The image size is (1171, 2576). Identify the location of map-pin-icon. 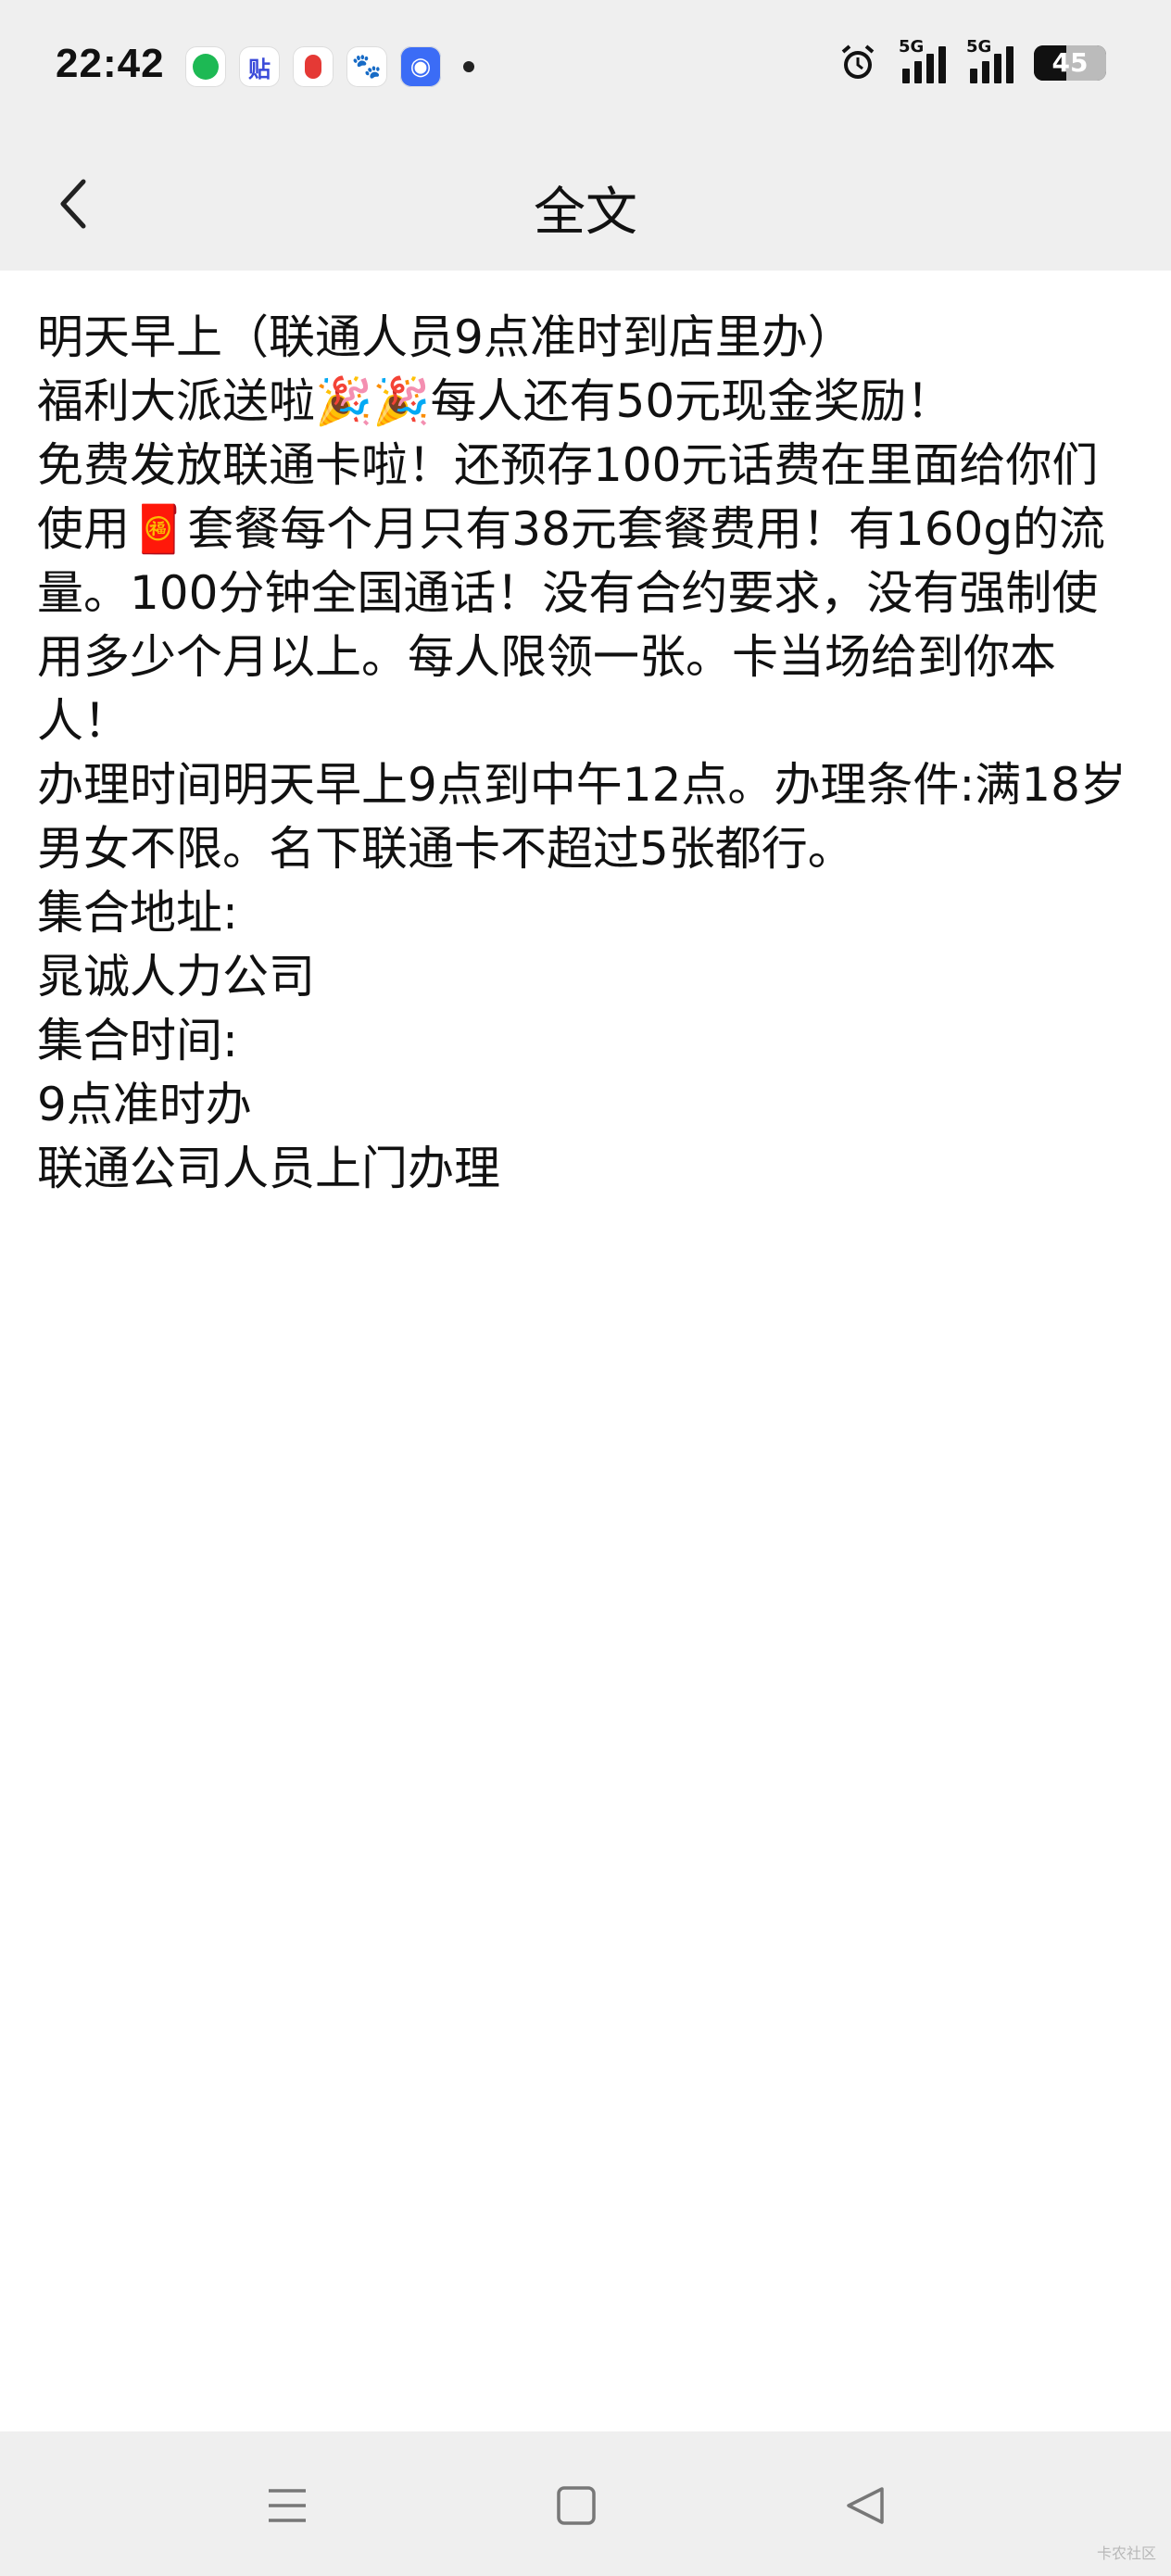
(314, 66).